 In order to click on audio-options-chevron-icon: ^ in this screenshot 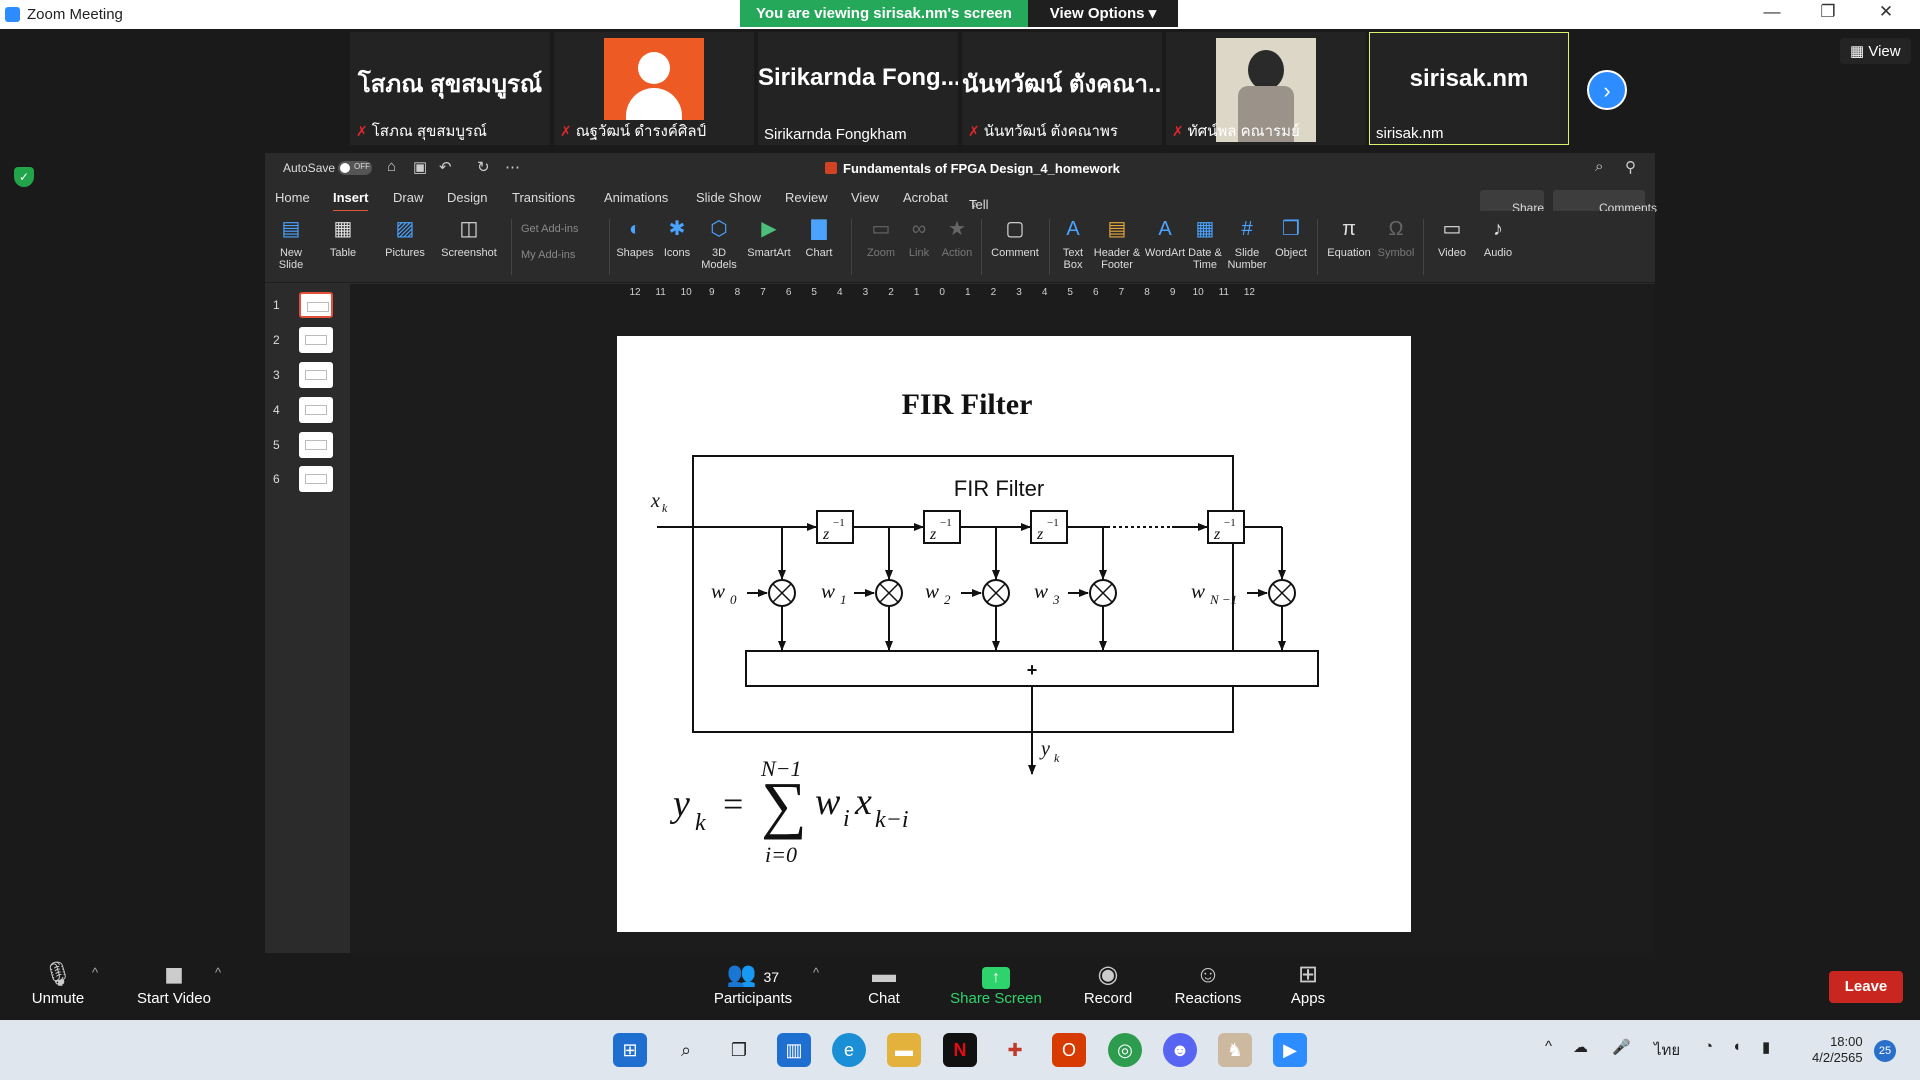, I will do `click(95, 972)`.